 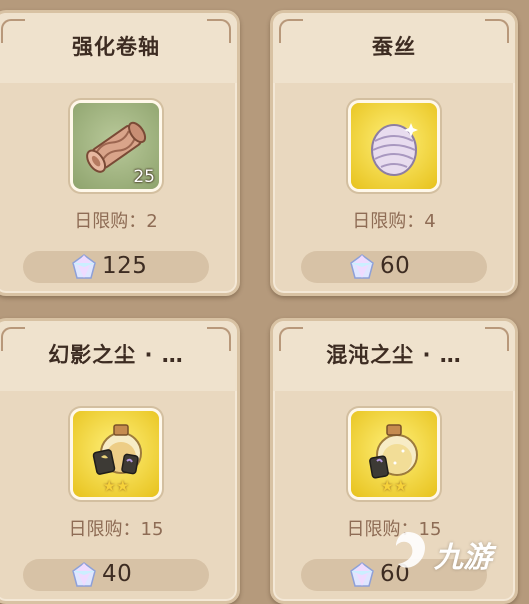 I want to click on daily-limit: 日限购：15, so click(x=116, y=529).